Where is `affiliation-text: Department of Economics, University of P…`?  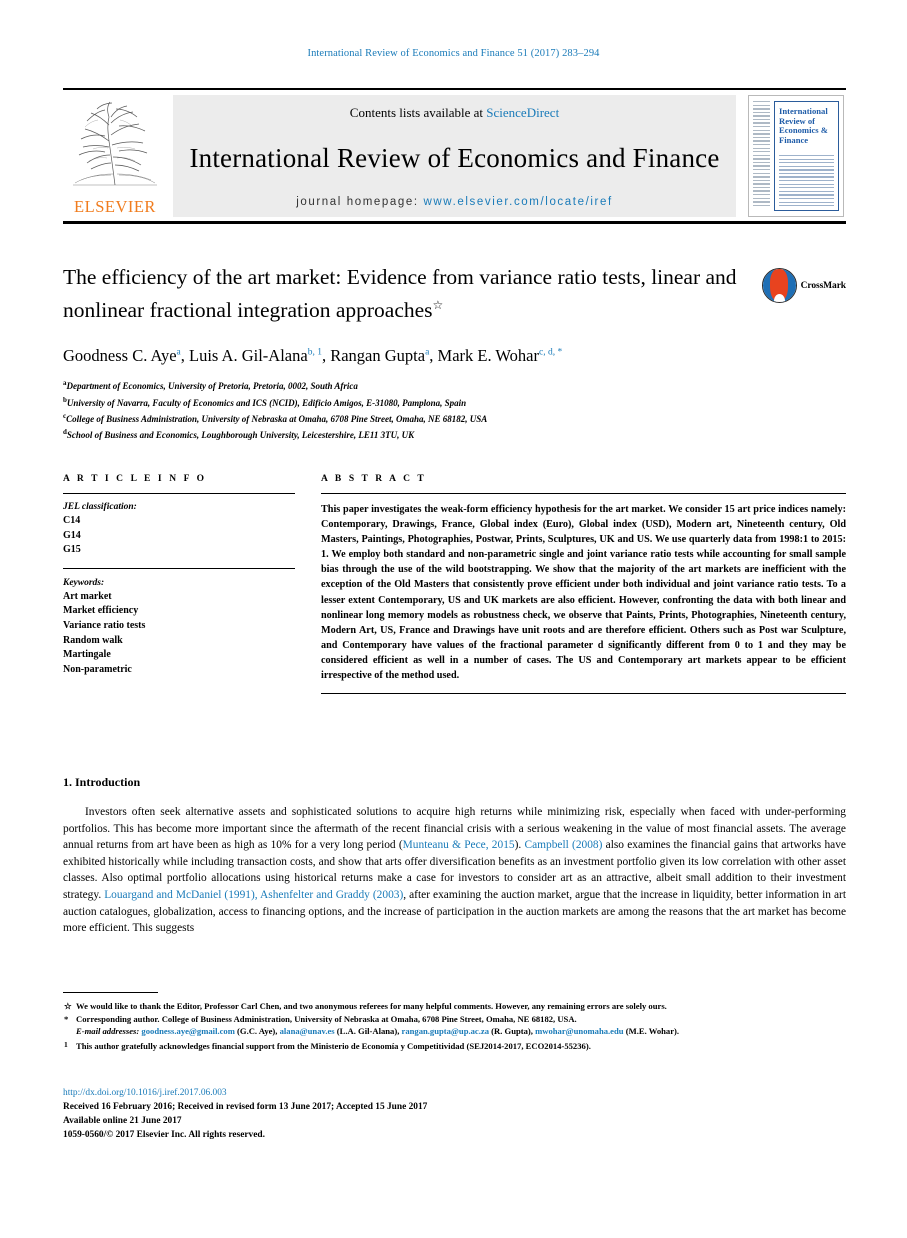
affiliation-text: Department of Economics, University of P… is located at coordinates (212, 386).